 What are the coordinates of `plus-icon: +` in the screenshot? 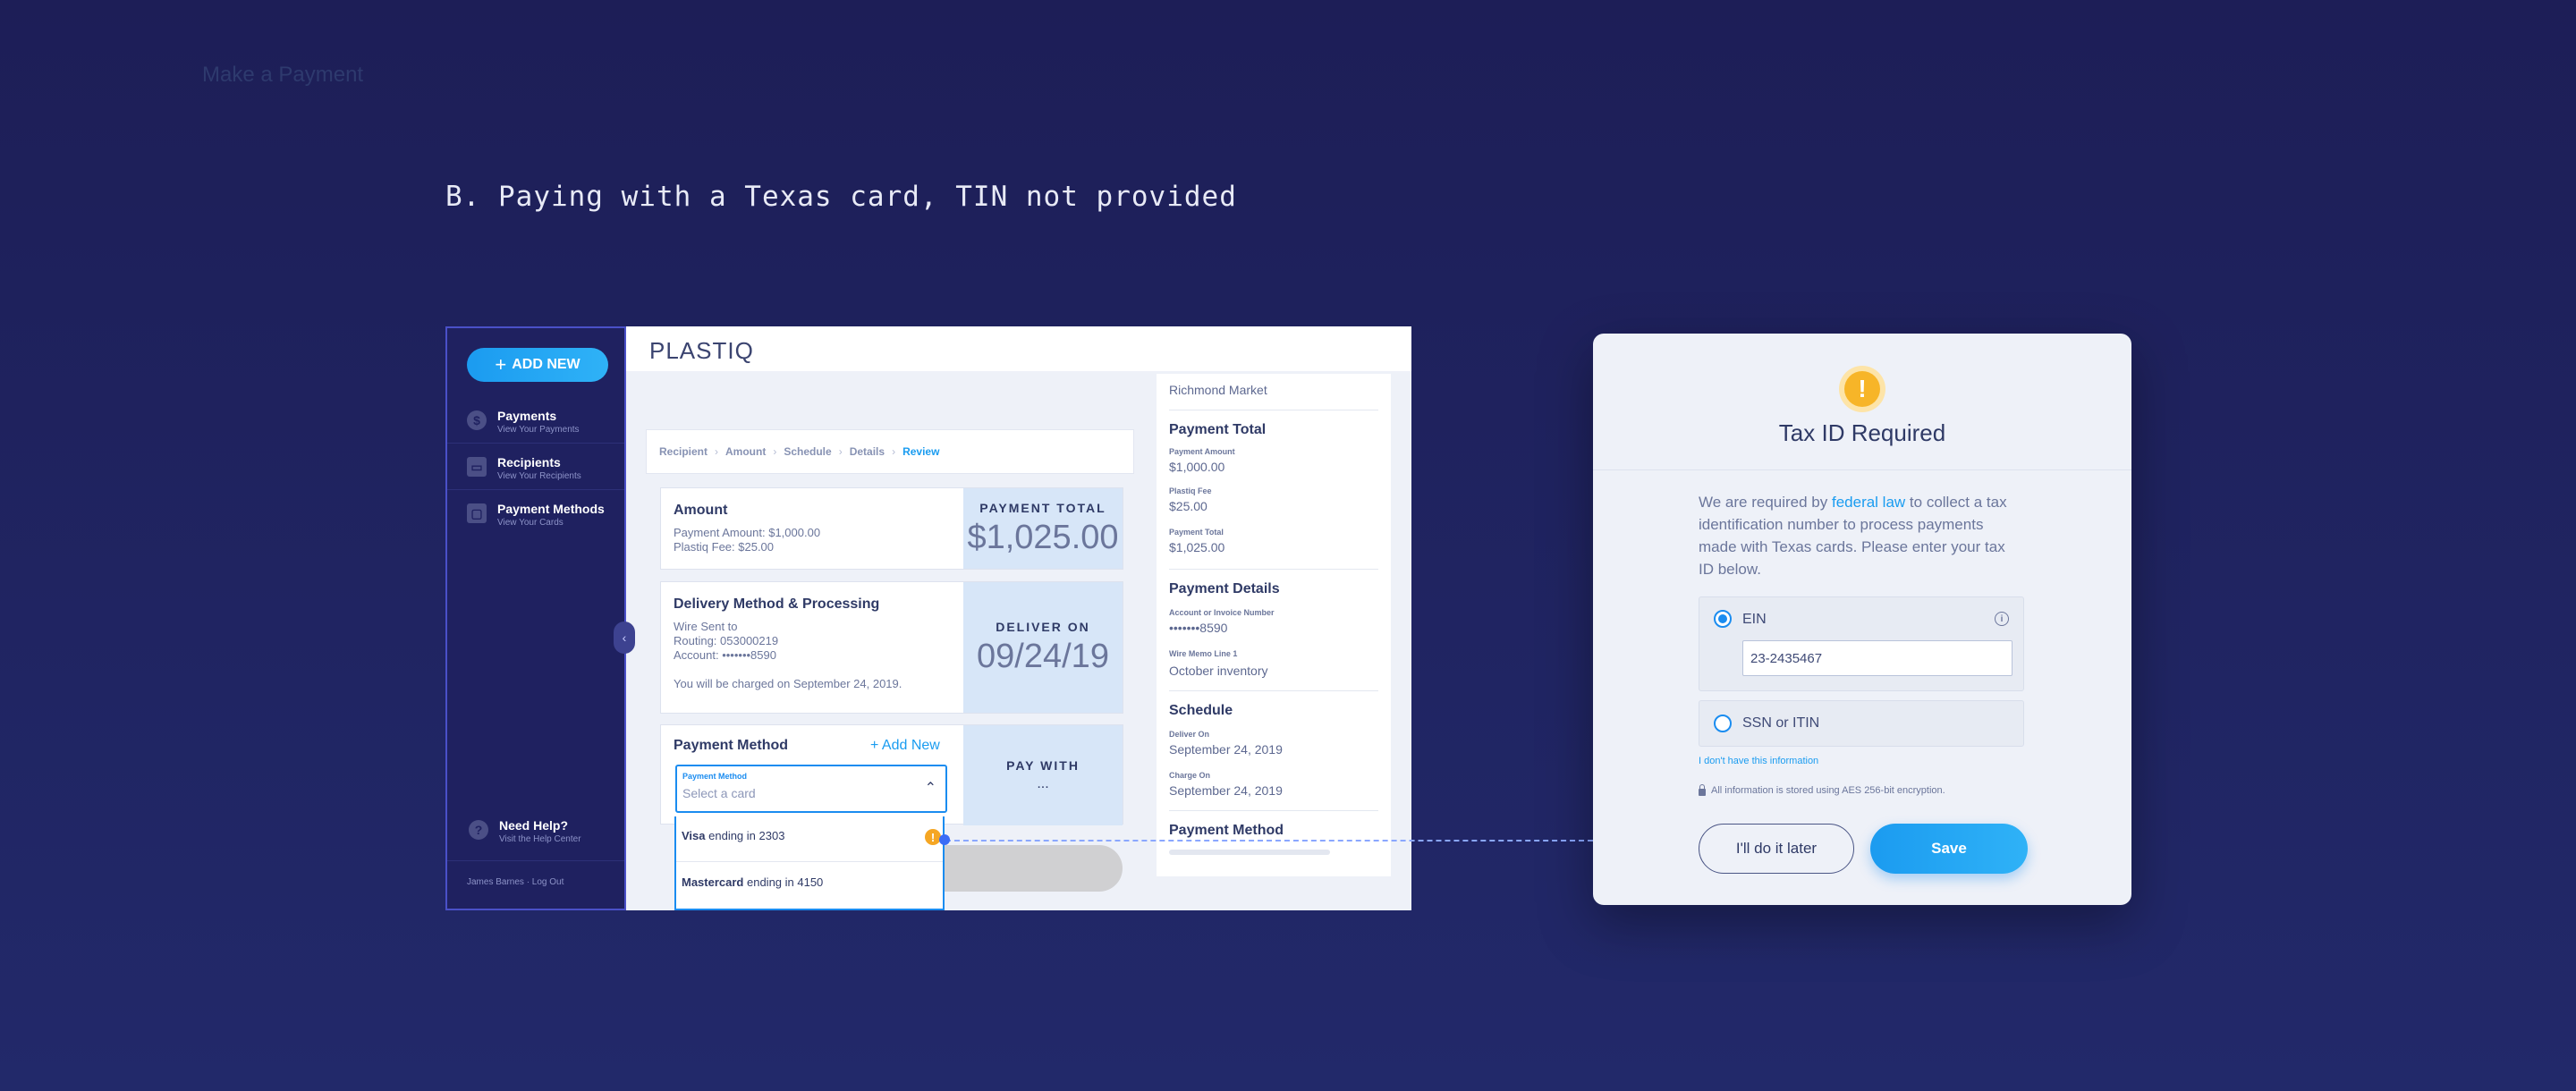 It's located at (501, 364).